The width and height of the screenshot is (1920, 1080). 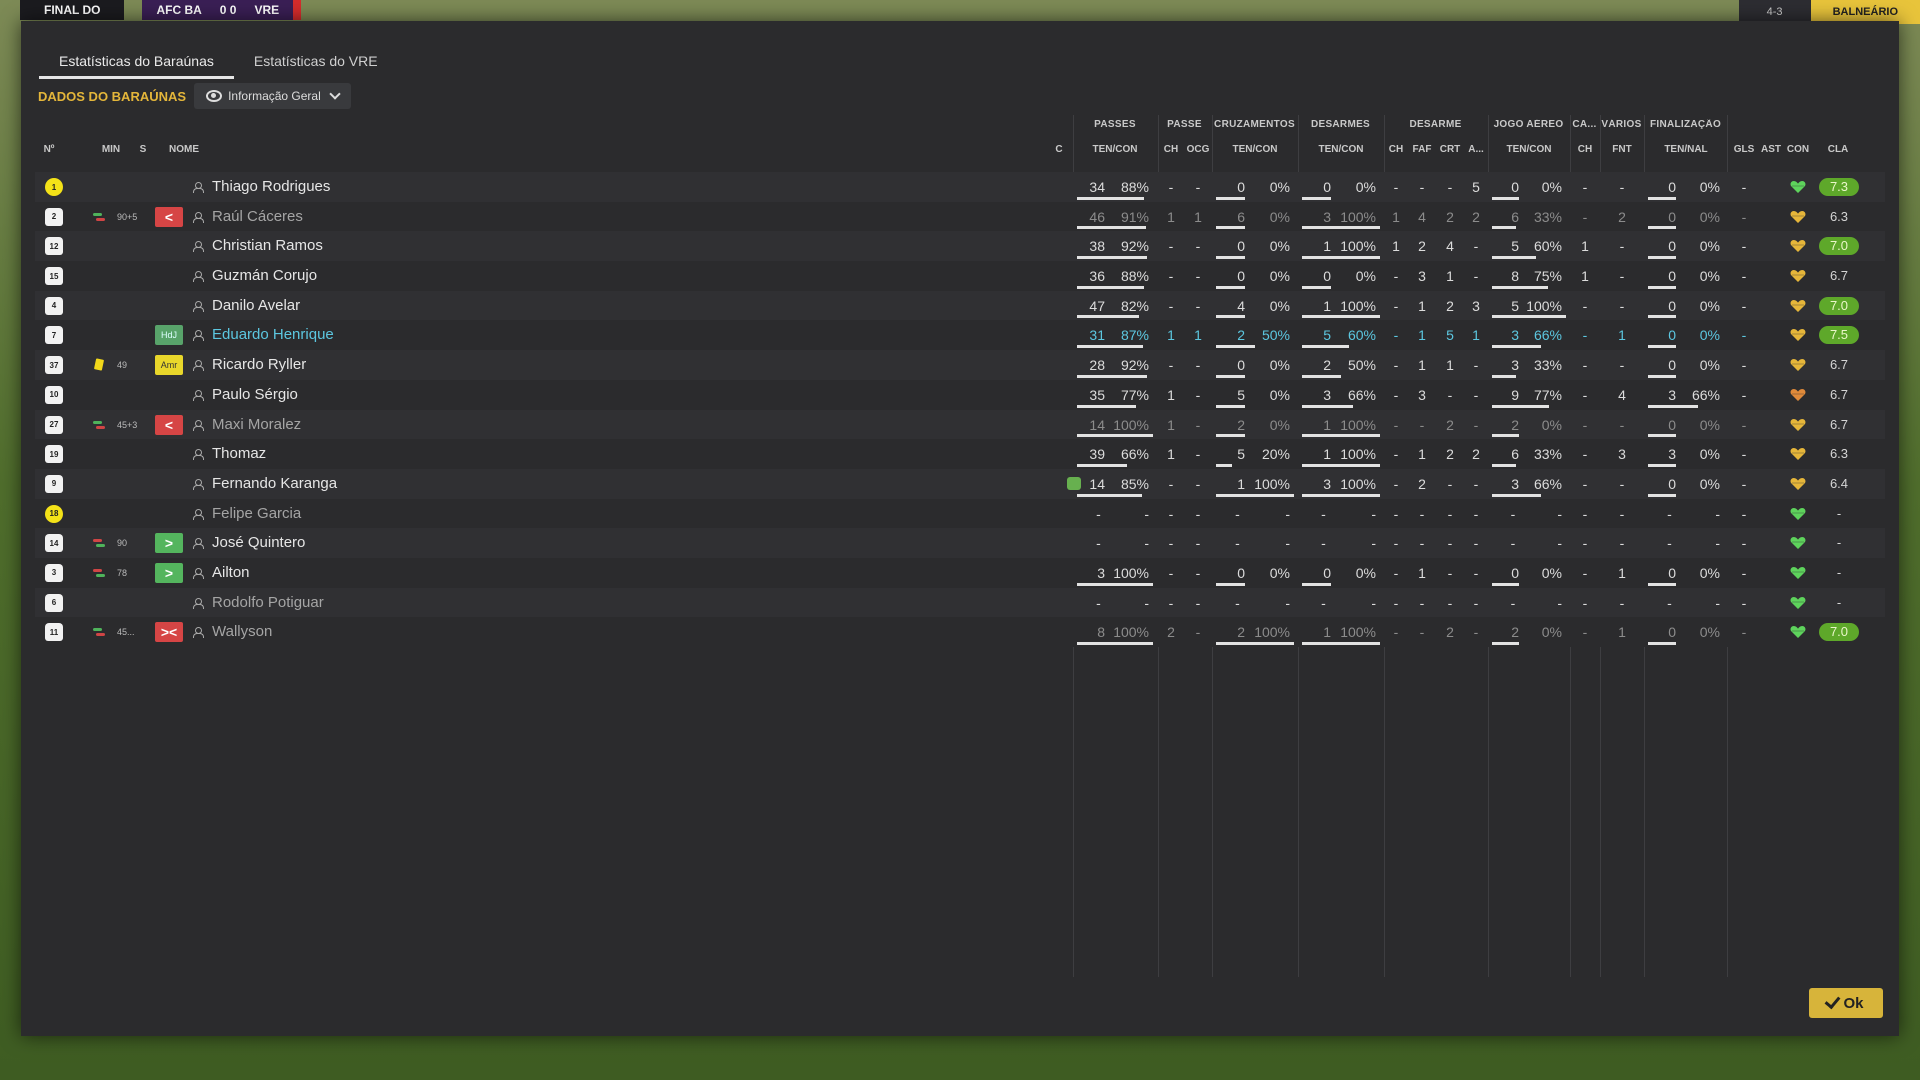 What do you see at coordinates (1529, 149) in the screenshot?
I see `column-header-aer: TEN/CON` at bounding box center [1529, 149].